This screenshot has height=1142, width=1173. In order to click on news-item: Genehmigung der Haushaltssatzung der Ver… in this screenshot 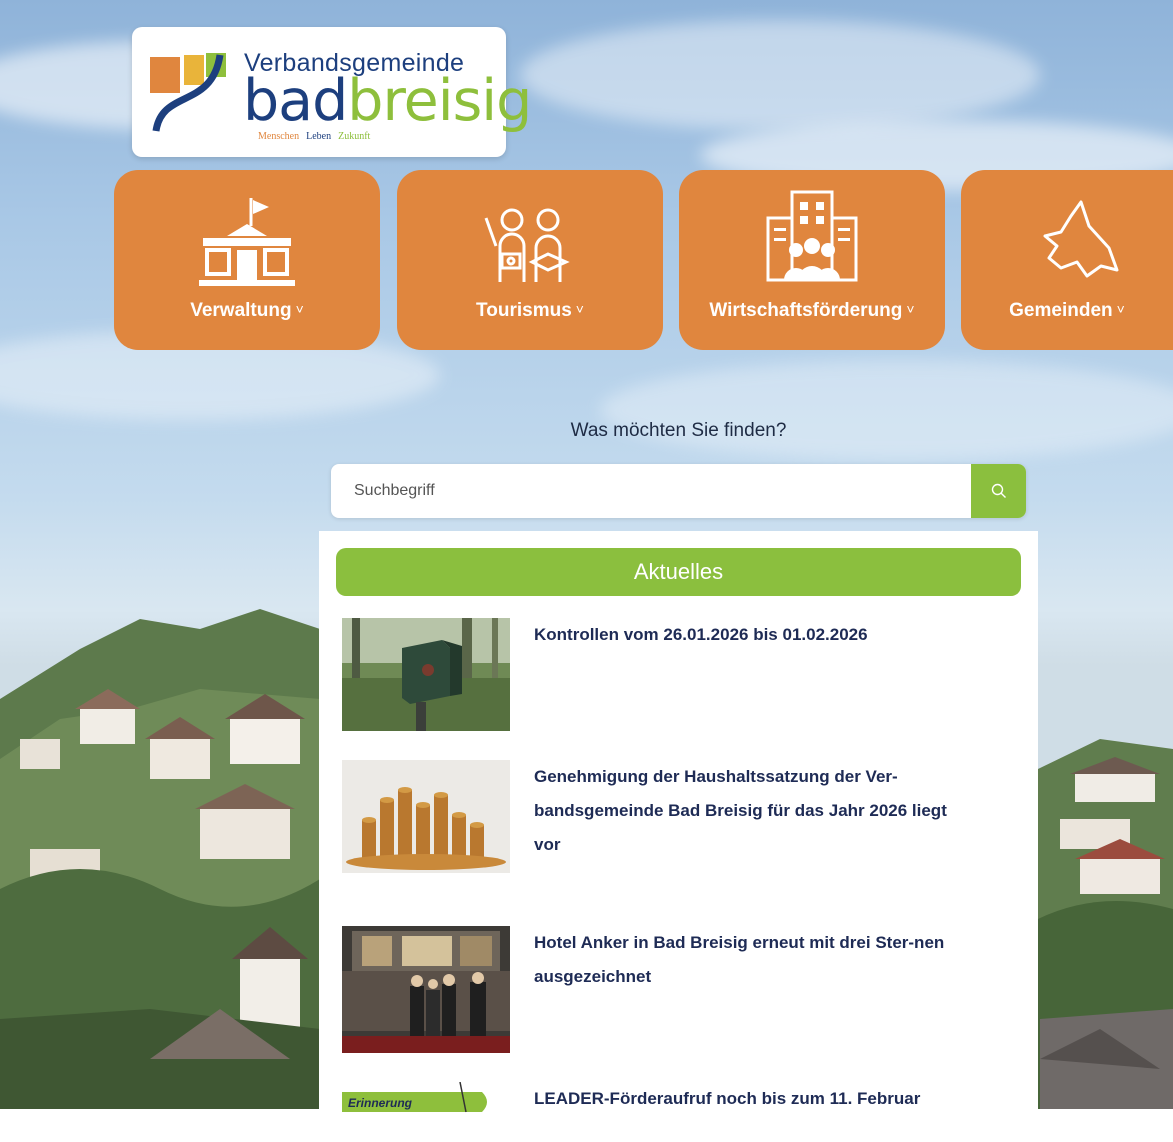, I will do `click(682, 835)`.